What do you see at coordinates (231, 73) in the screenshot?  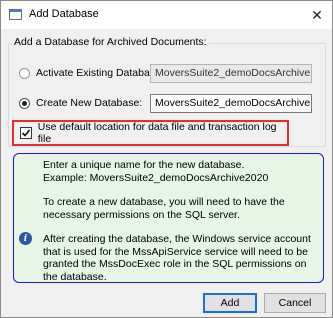 I see `existing-database-select: MoversSuite2_demoDocsArchive2` at bounding box center [231, 73].